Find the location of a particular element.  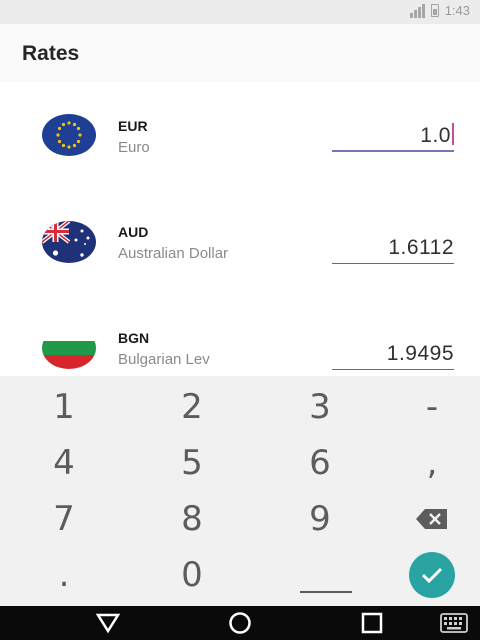

home-button is located at coordinates (240, 623).